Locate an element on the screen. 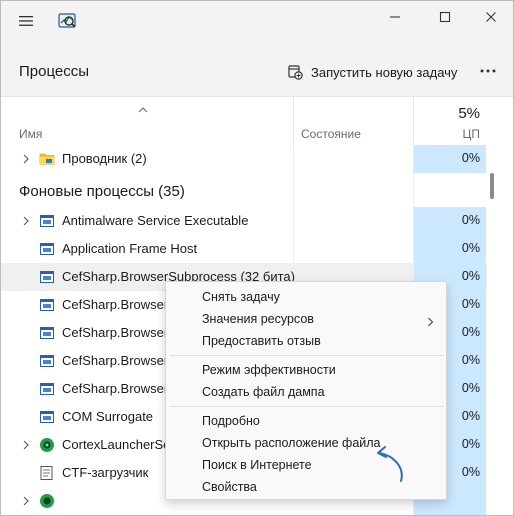  menu-item-resource-values: Значения ресурсов is located at coordinates (306, 319).